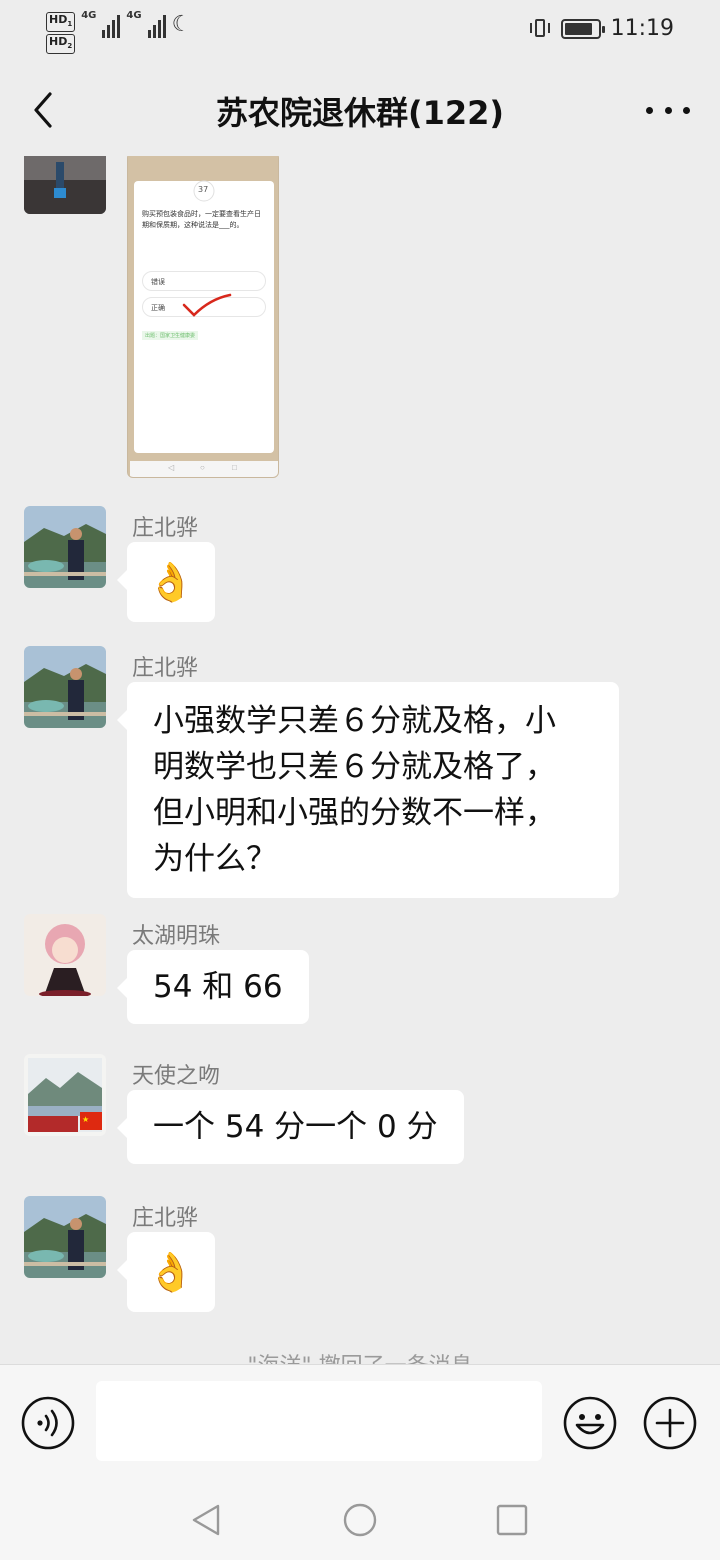 Image resolution: width=720 pixels, height=1560 pixels. I want to click on quiz-tag: 出题：国家卫生健康委, so click(170, 335).